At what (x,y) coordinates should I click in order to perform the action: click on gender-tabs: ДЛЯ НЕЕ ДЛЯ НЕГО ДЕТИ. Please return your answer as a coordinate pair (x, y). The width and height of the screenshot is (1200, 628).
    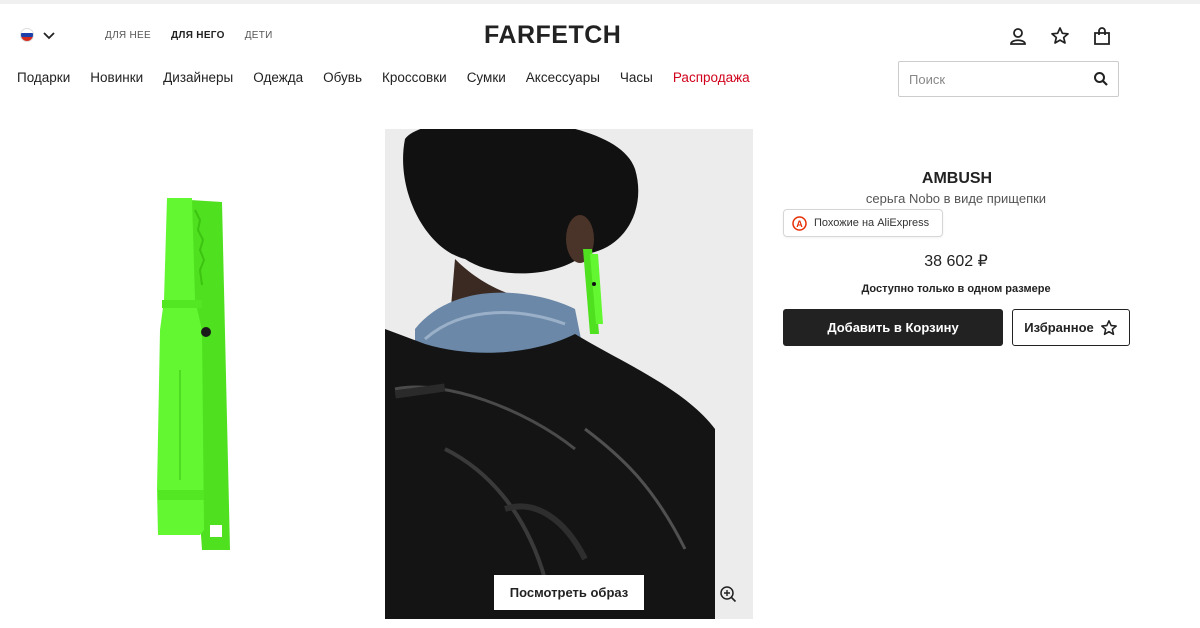
    Looking at the image, I should click on (189, 35).